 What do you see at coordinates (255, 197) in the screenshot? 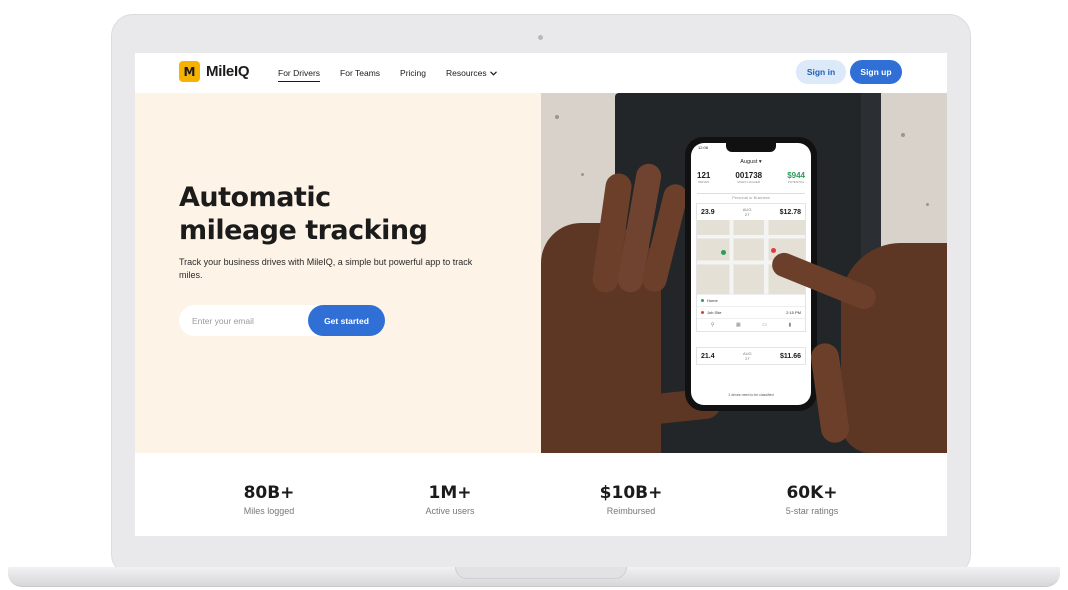
I see `hero-title-line-1: Automatic` at bounding box center [255, 197].